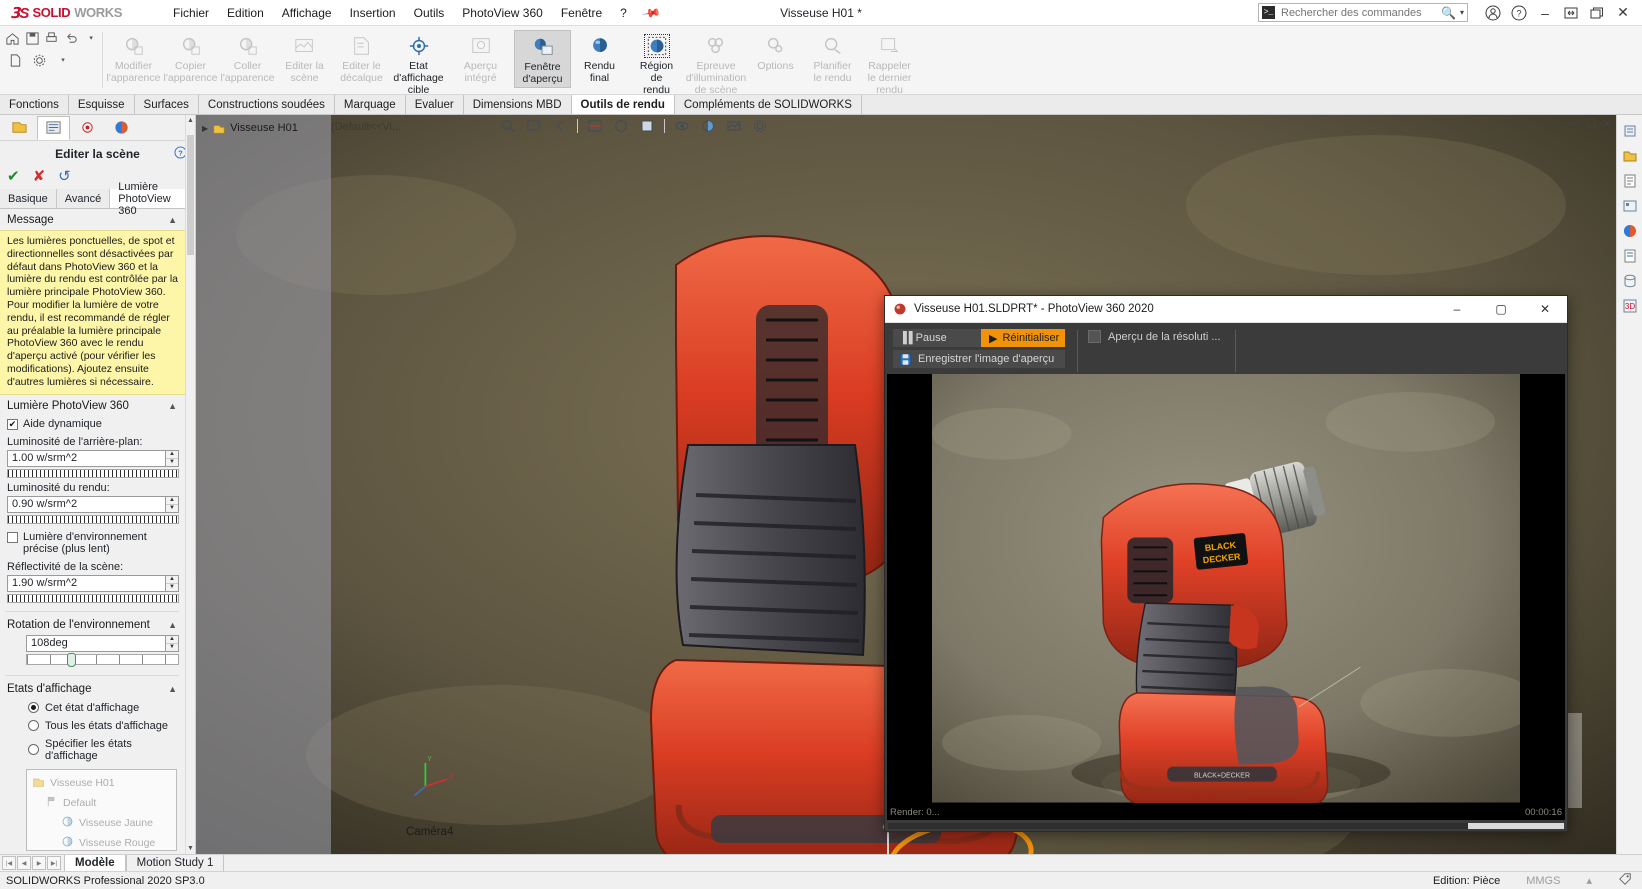 This screenshot has height=889, width=1642. Describe the element at coordinates (1576, 123) in the screenshot. I see `doc-minimize-button: ▭` at that location.